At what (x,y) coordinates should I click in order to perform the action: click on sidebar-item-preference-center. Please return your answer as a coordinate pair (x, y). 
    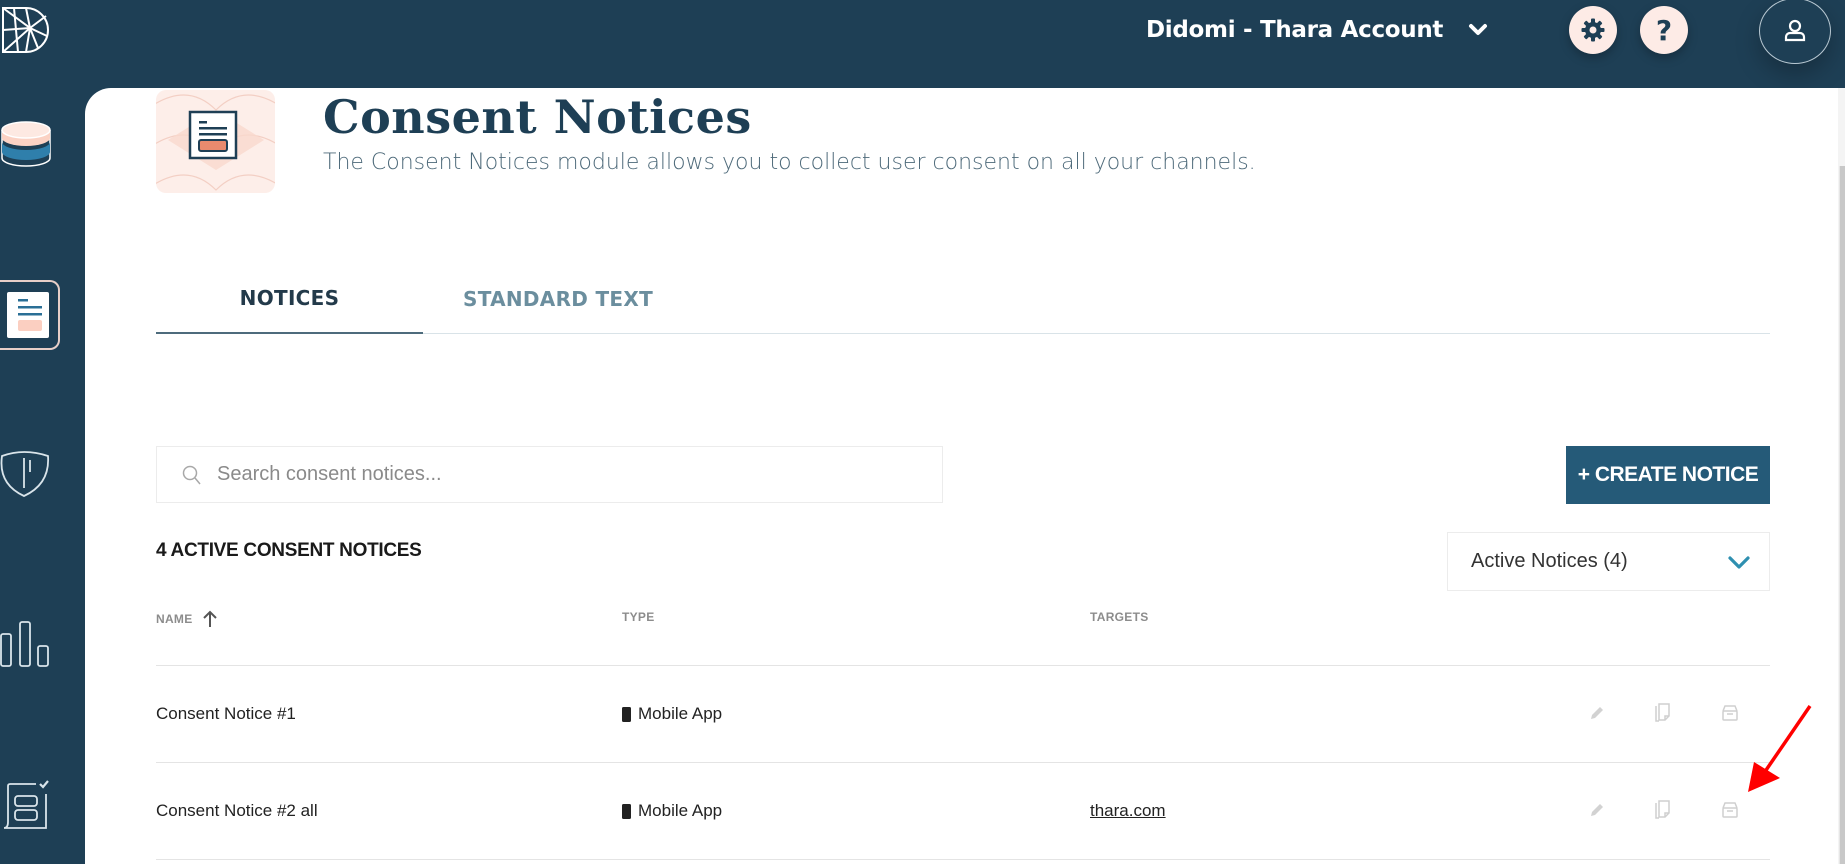
    Looking at the image, I should click on (26, 808).